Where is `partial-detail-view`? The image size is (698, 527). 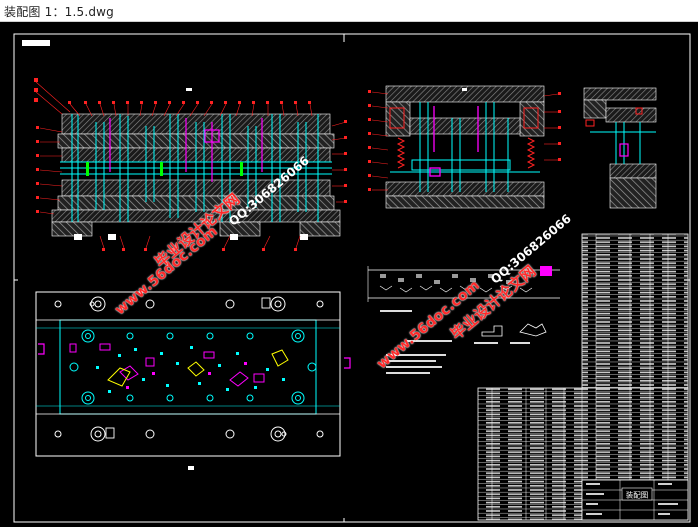
partial-detail-view is located at coordinates (620, 148).